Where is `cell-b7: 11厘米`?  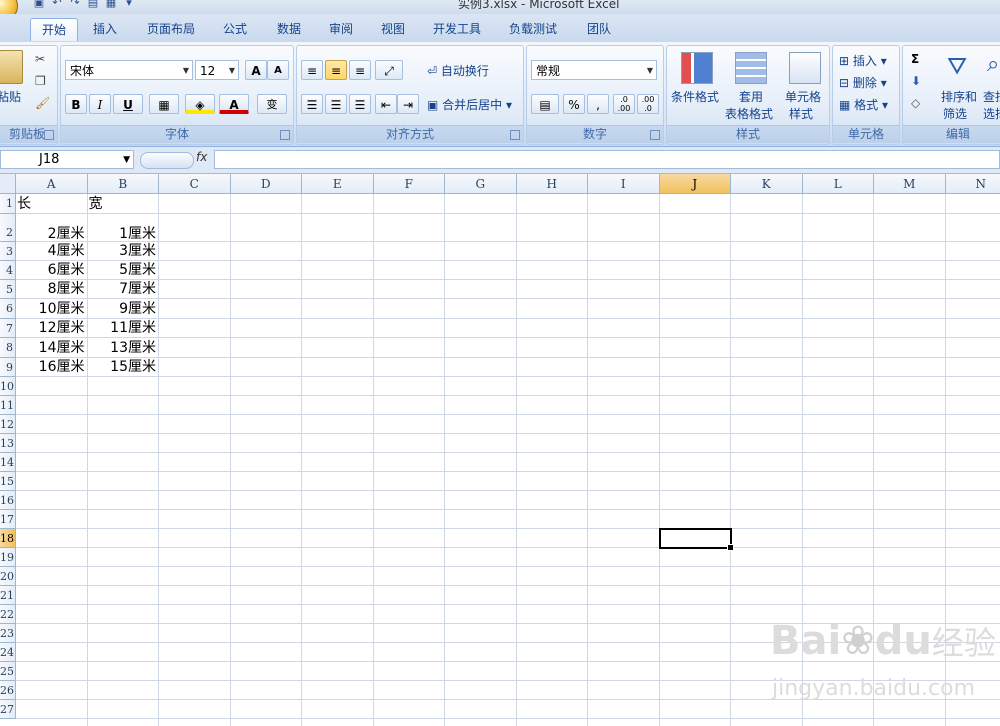 cell-b7: 11厘米 is located at coordinates (122, 328).